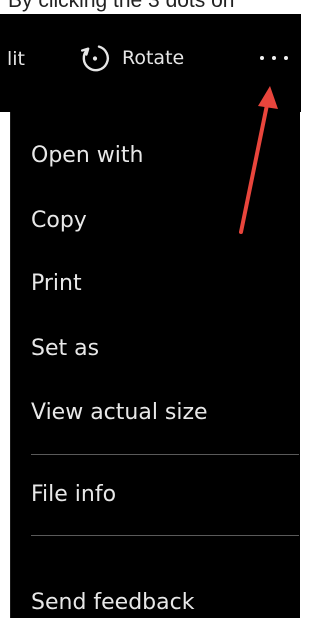 Image resolution: width=320 pixels, height=618 pixels. Describe the element at coordinates (59, 221) in the screenshot. I see `menu-item-copy: Copy` at that location.